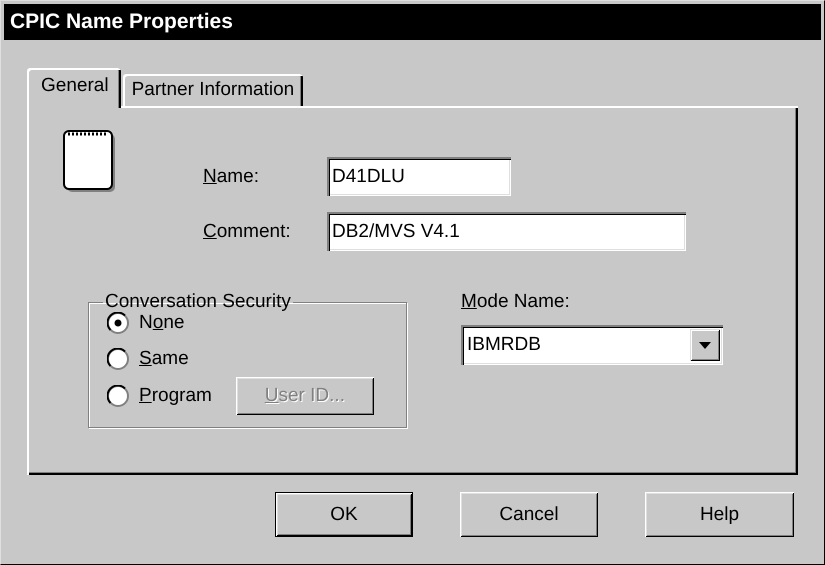 Image resolution: width=825 pixels, height=565 pixels. Describe the element at coordinates (164, 359) in the screenshot. I see `radio-label: Same` at that location.